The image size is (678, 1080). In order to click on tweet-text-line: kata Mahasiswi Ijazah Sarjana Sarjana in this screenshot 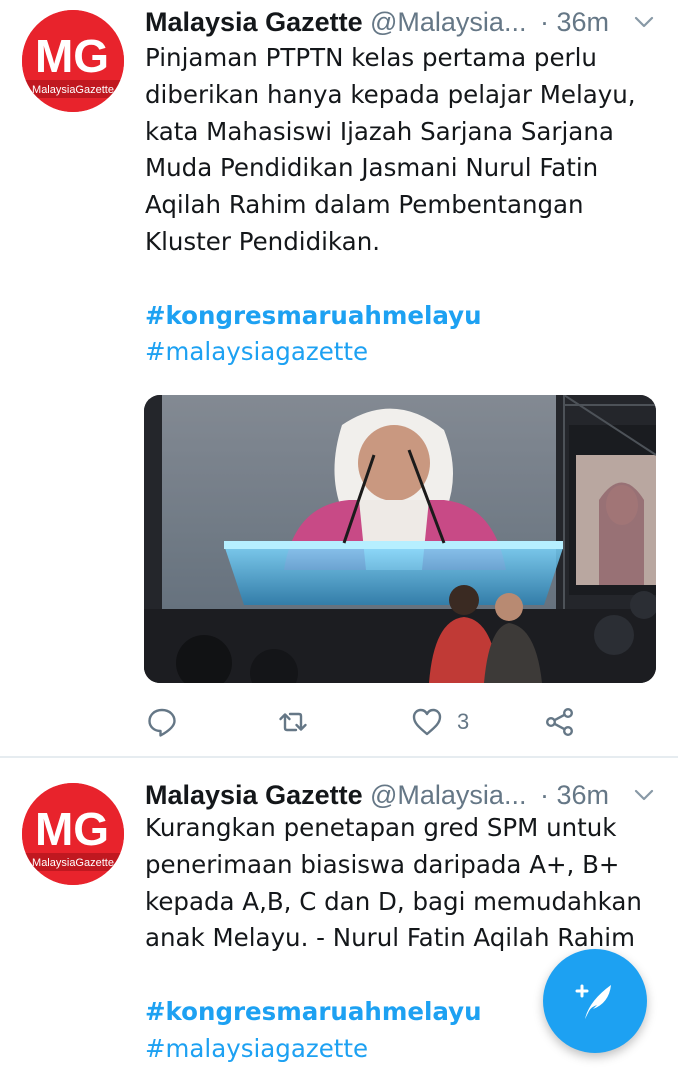, I will do `click(379, 131)`.